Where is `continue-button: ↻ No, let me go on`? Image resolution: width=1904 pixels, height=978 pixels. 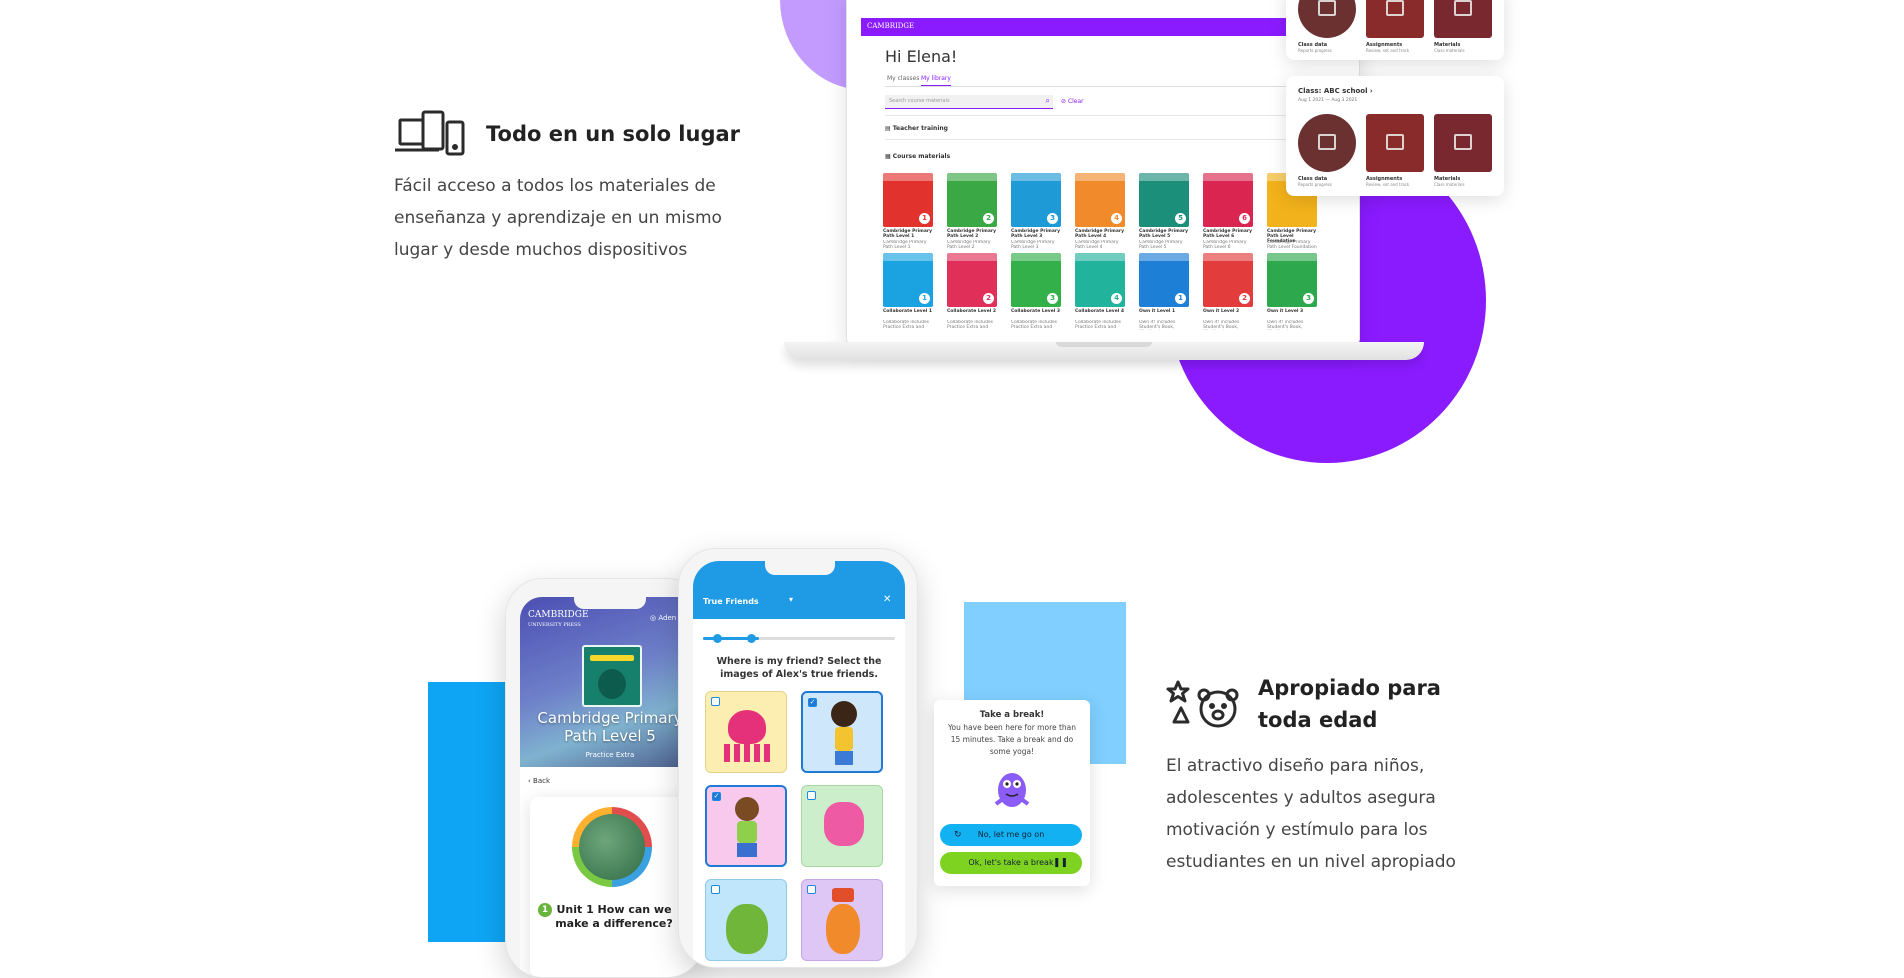 continue-button: ↻ No, let me go on is located at coordinates (1011, 835).